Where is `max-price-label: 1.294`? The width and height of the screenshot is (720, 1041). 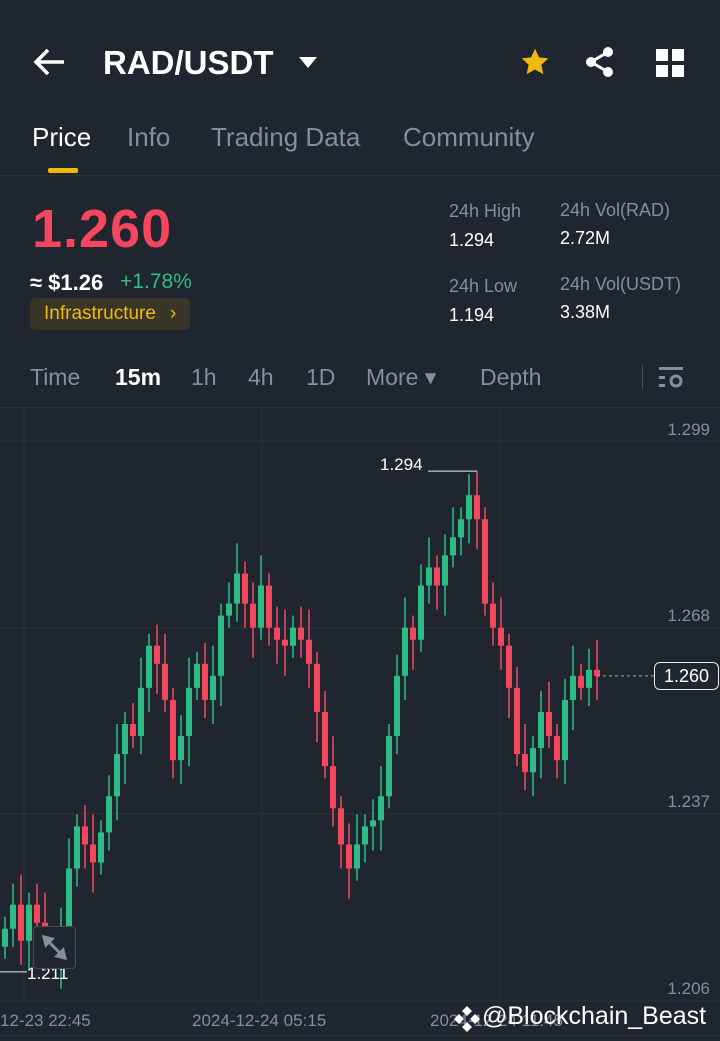
max-price-label: 1.294 is located at coordinates (401, 464).